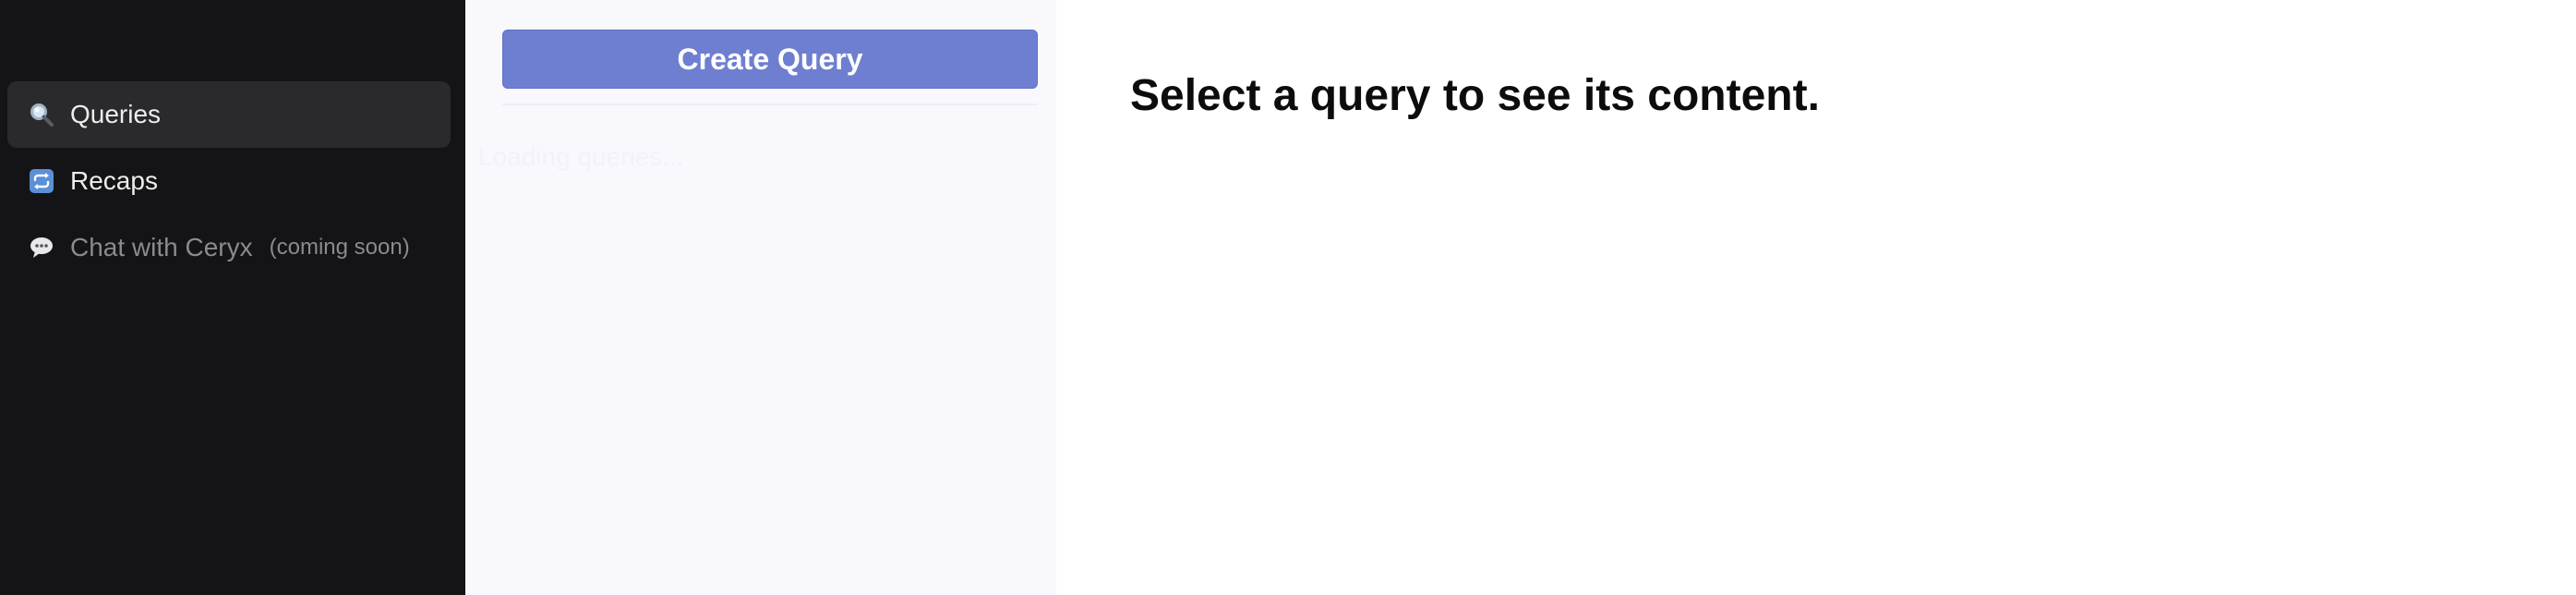 The width and height of the screenshot is (2576, 595). I want to click on sidebar-item-label: Recaps, so click(114, 180).